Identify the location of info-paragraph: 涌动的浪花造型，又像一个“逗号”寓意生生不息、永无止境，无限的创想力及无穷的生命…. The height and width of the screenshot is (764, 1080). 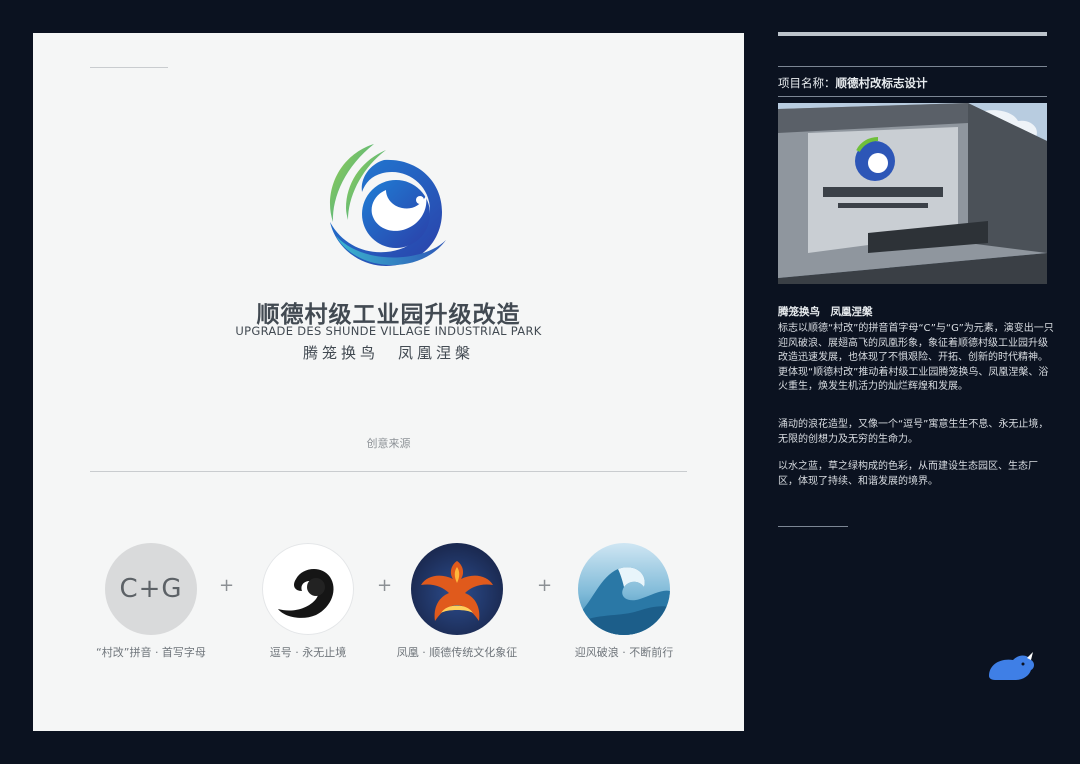
(913, 432).